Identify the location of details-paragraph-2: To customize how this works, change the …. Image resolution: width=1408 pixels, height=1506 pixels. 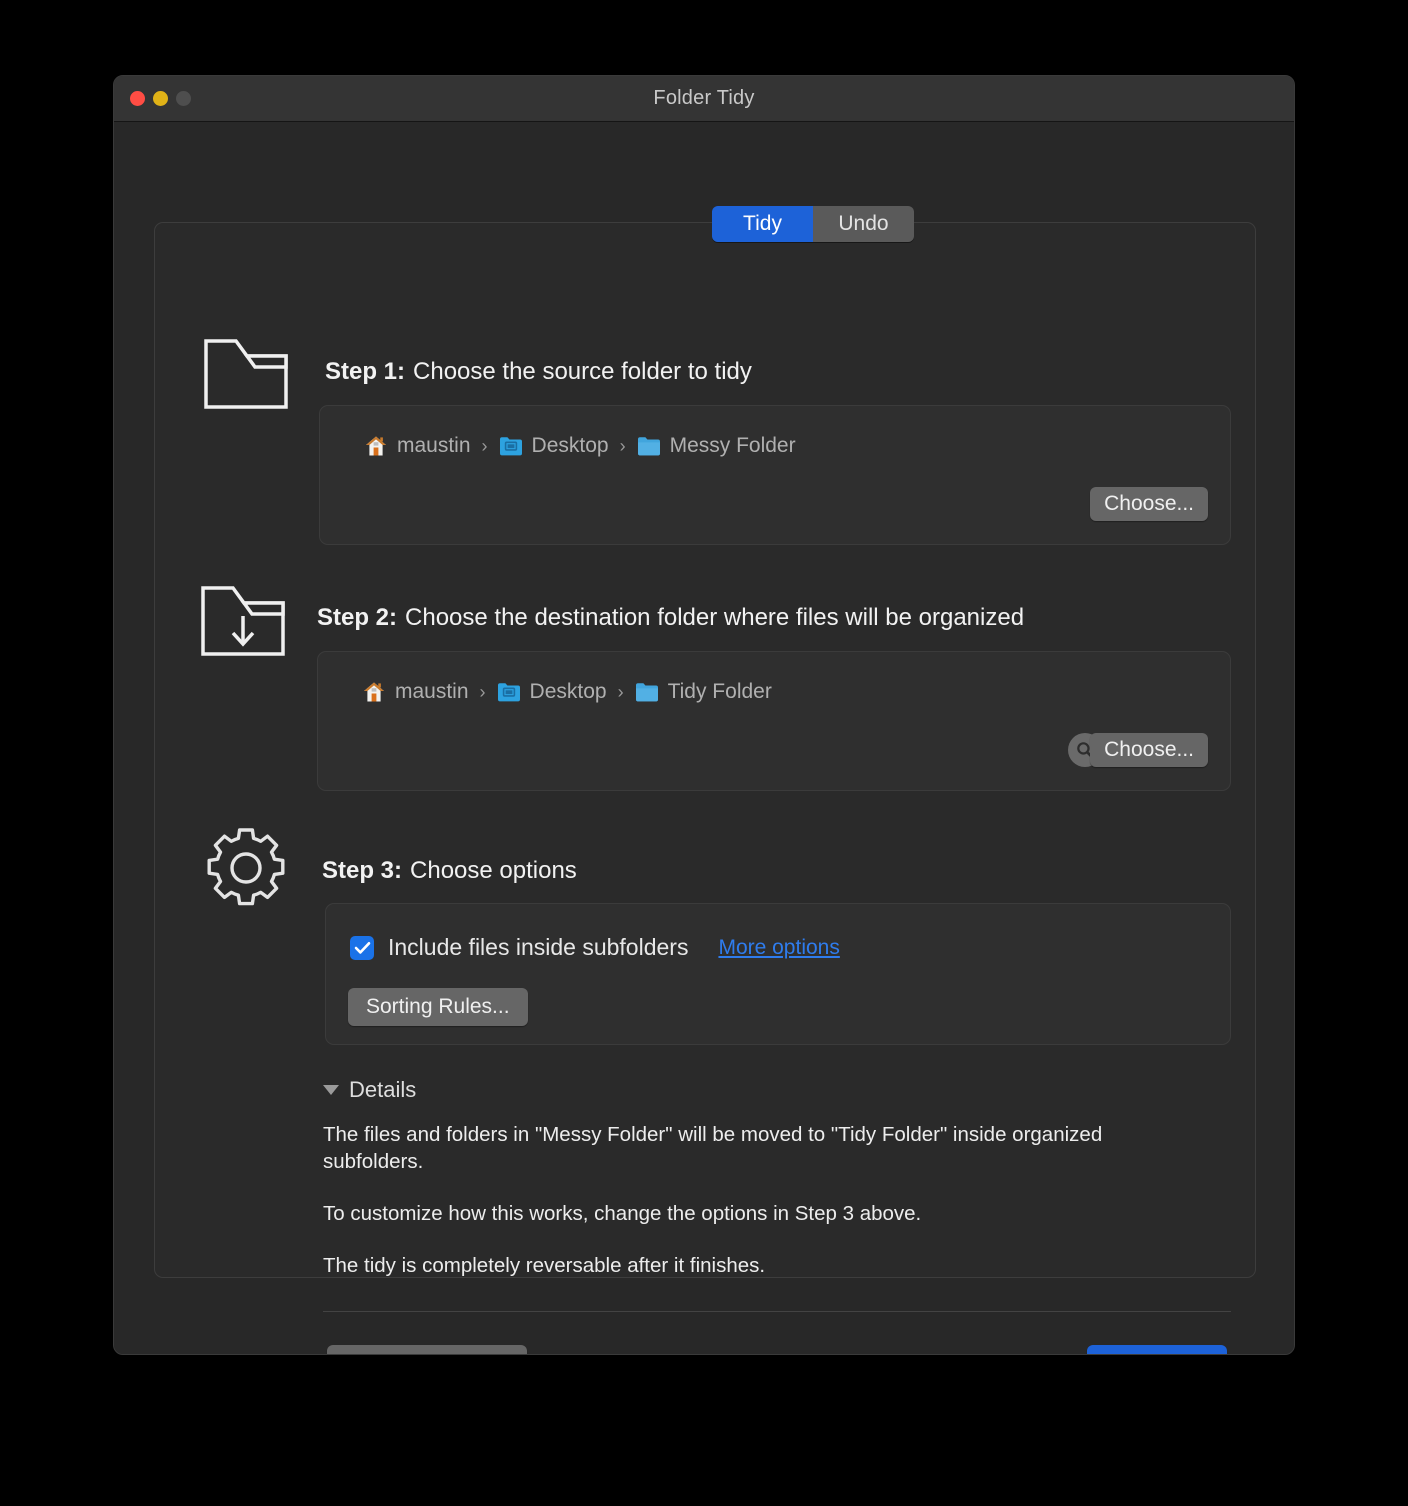
(622, 1213).